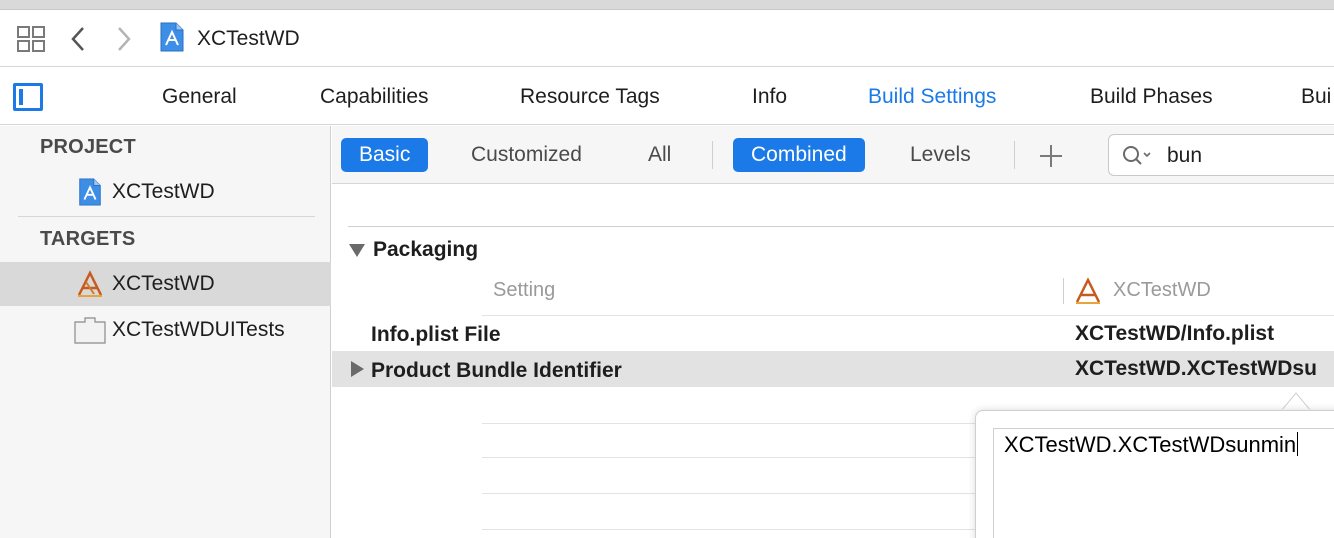  I want to click on filter-basic-button: Basic, so click(385, 155).